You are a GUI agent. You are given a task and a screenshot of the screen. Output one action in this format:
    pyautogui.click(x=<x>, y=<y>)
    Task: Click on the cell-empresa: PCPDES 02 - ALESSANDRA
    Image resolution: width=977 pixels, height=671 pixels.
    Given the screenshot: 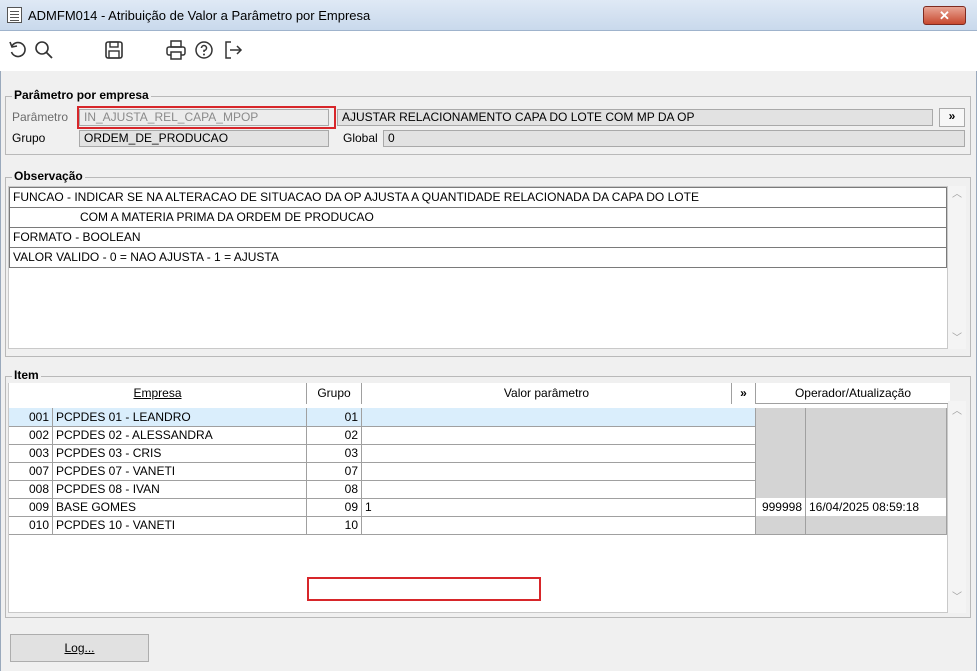 What is the action you would take?
    pyautogui.click(x=180, y=435)
    